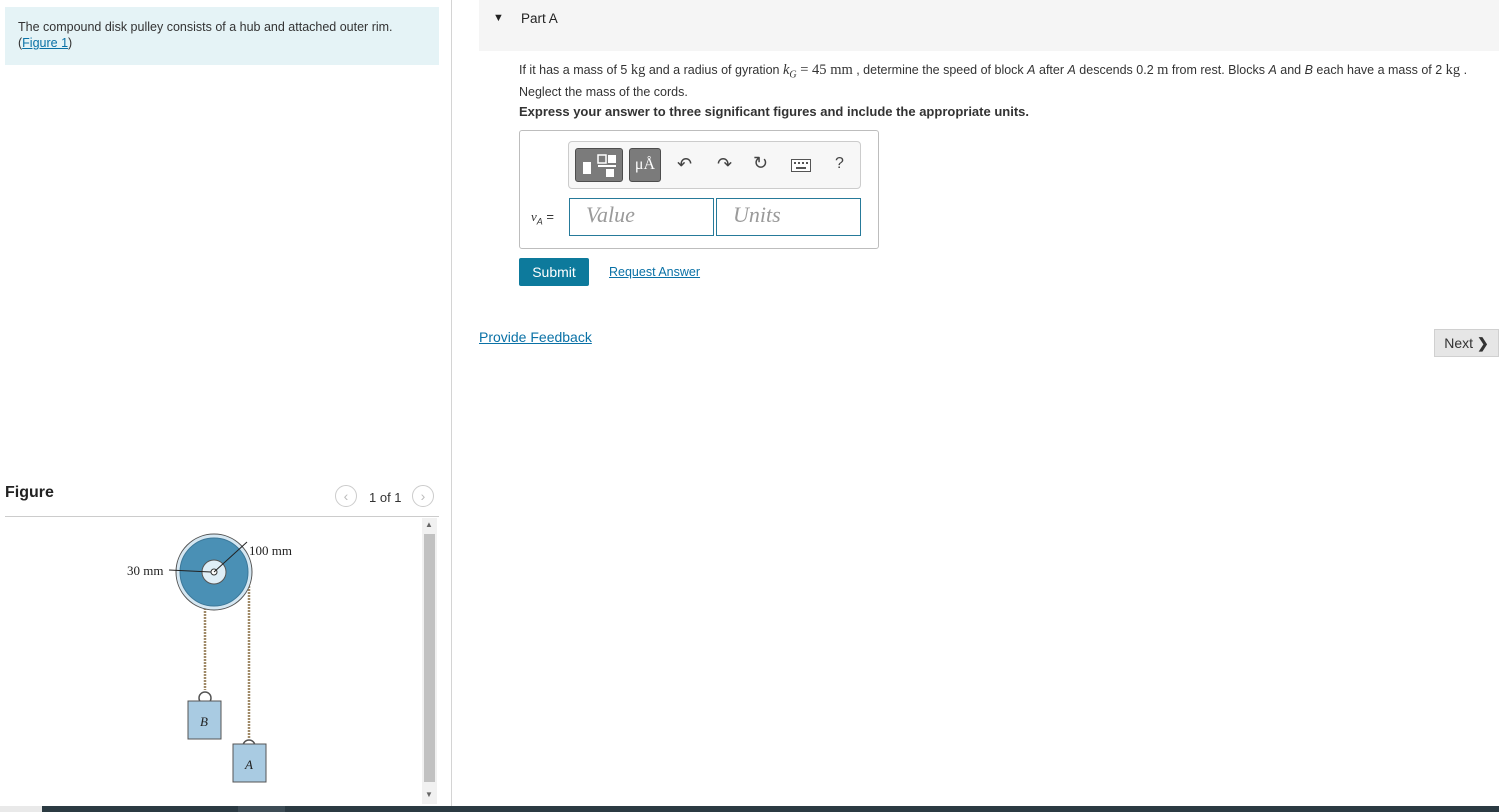  Describe the element at coordinates (45, 43) in the screenshot. I see `figure-link: Figure 1` at that location.